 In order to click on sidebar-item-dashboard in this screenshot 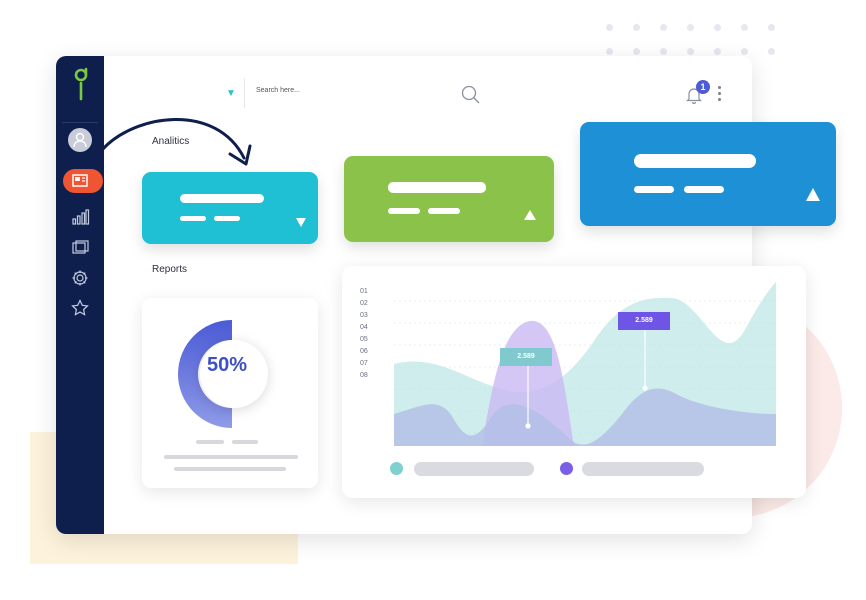, I will do `click(83, 181)`.